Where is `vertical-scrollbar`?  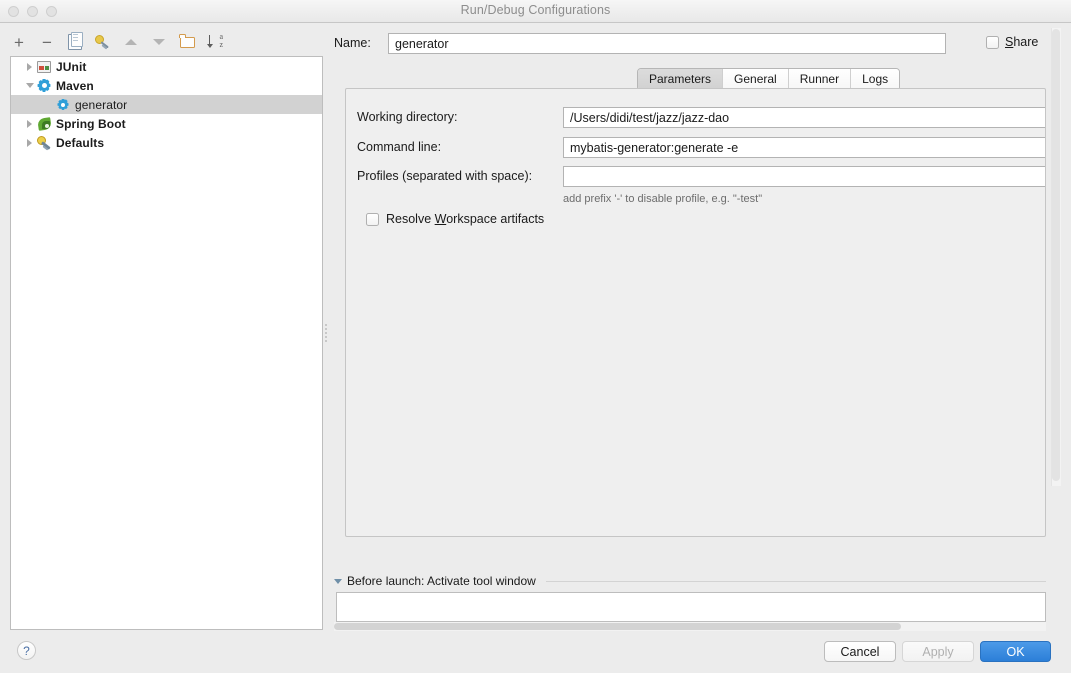 vertical-scrollbar is located at coordinates (1056, 257).